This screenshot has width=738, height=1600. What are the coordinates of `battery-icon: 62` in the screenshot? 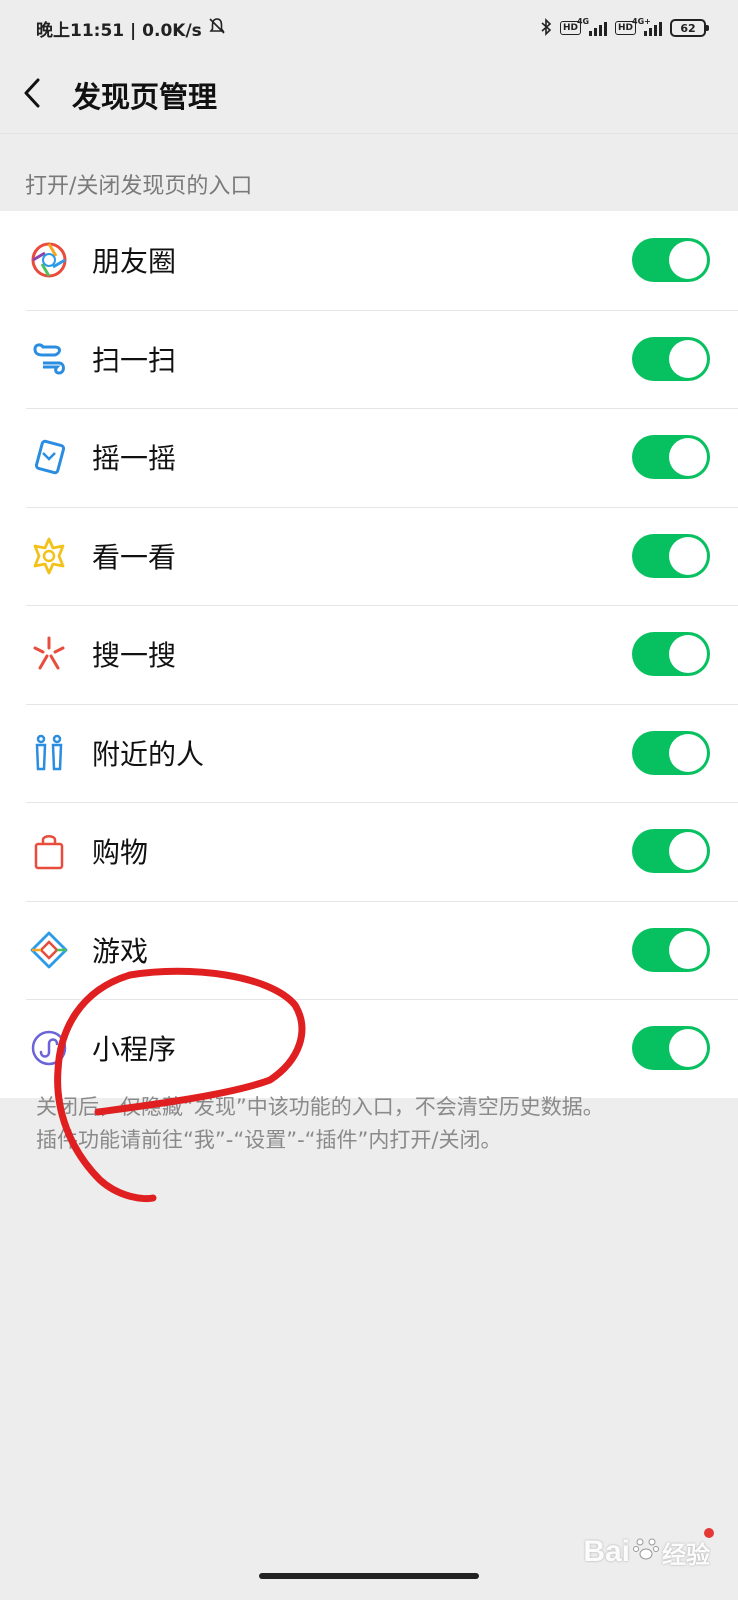 It's located at (689, 28).